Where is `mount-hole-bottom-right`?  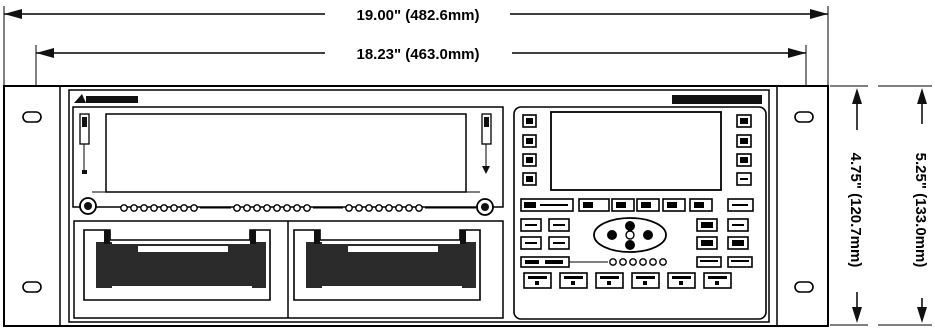
mount-hole-bottom-right is located at coordinates (804, 287).